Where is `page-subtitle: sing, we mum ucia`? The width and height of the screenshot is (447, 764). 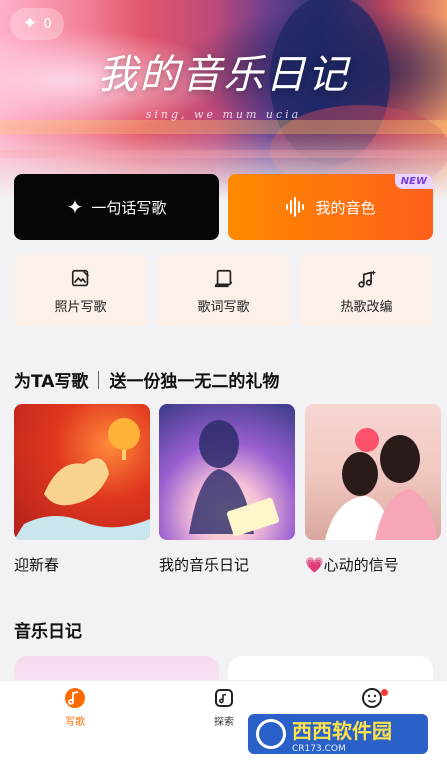
page-subtitle: sing, we mum ucia is located at coordinates (223, 114).